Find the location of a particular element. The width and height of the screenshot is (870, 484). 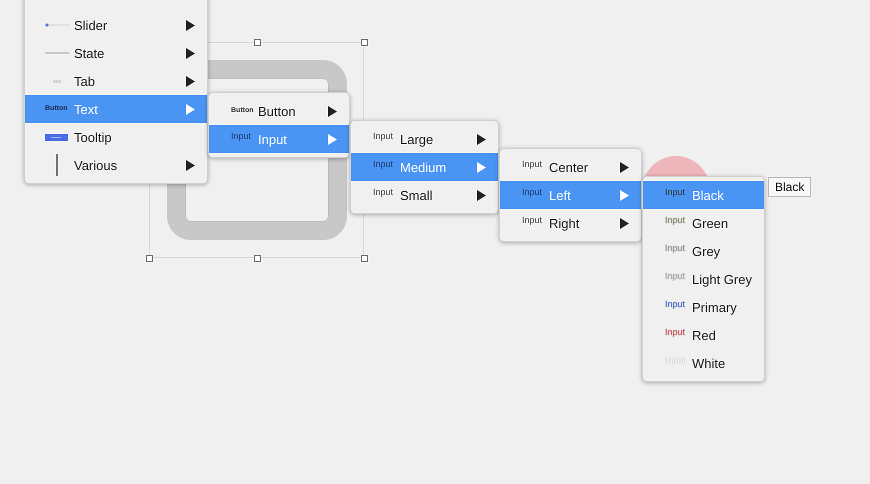

menu-item-label: Text is located at coordinates (86, 109).